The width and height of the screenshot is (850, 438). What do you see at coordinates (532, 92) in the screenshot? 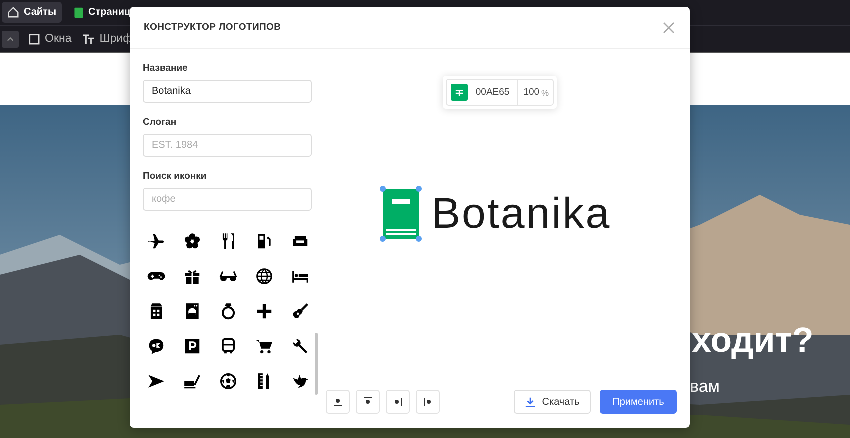
I see `opacity-value: 100` at bounding box center [532, 92].